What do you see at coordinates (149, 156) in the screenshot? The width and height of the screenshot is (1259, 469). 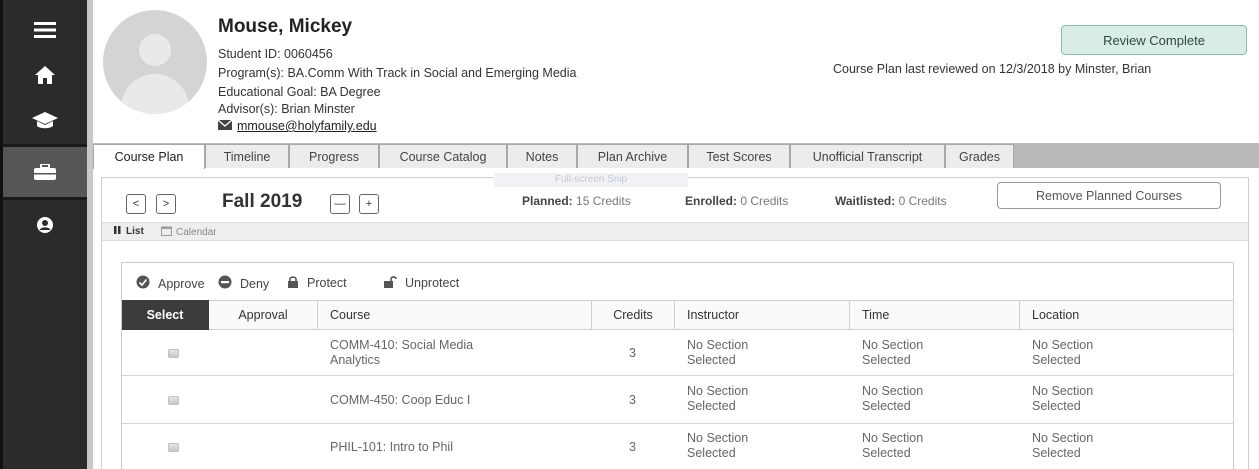 I see `tab-course-plan: Course Plan` at bounding box center [149, 156].